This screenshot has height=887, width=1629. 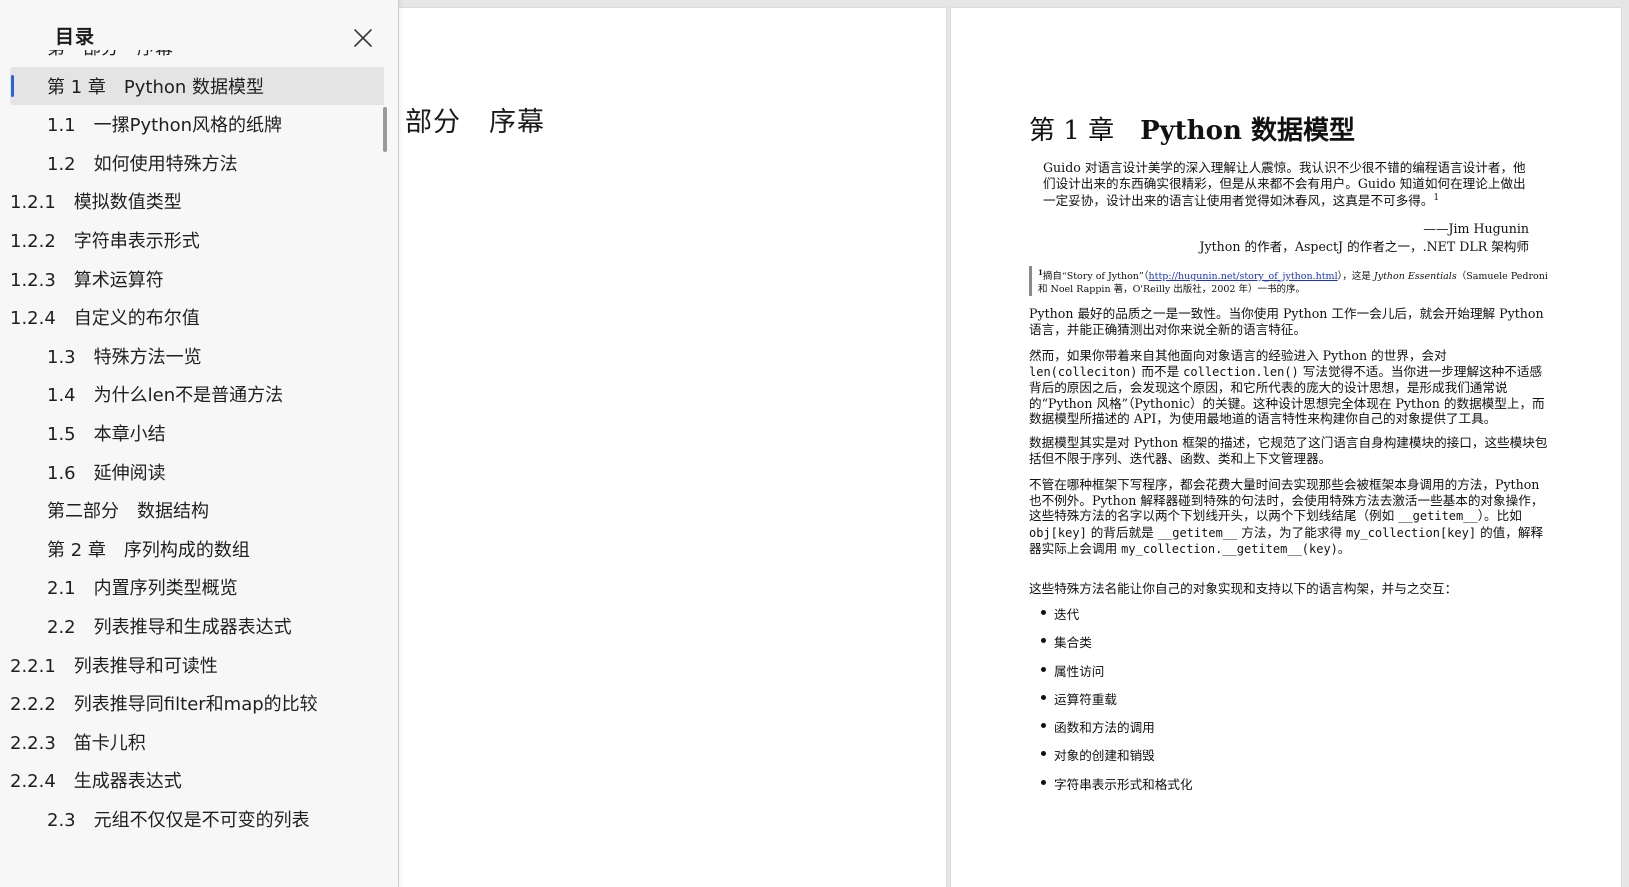 What do you see at coordinates (75, 37) in the screenshot?
I see `toc-title: 目录` at bounding box center [75, 37].